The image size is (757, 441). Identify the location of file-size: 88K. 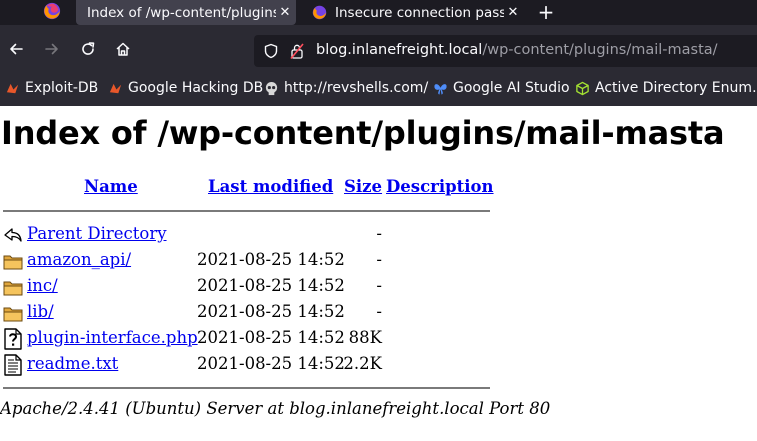
(365, 337).